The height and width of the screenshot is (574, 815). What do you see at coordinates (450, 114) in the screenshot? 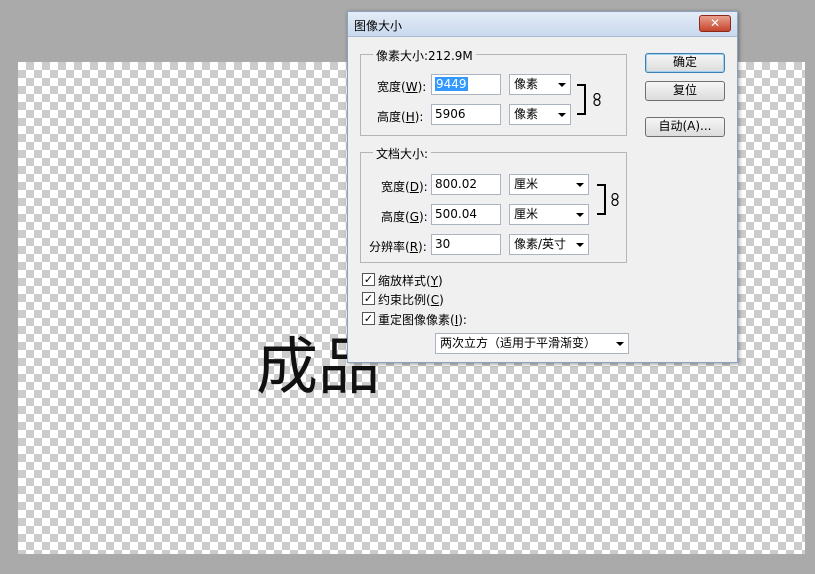
I see `pixel-height-value: 5906` at bounding box center [450, 114].